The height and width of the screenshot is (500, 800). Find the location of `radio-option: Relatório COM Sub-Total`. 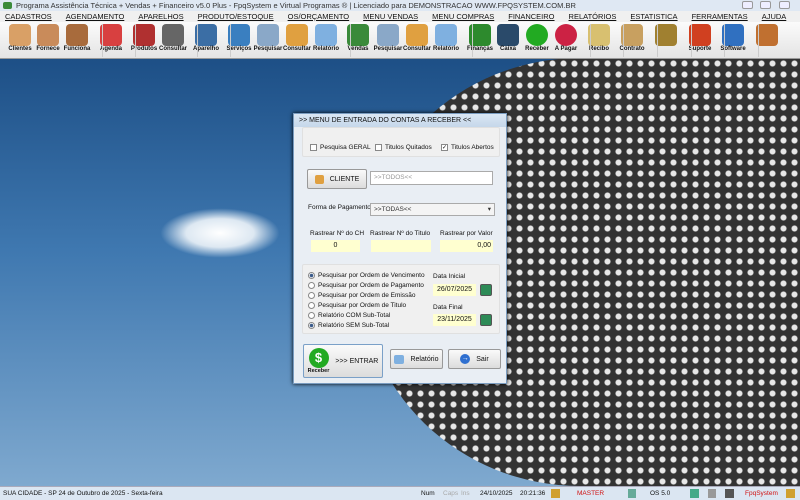

radio-option: Relatório COM Sub-Total is located at coordinates (349, 315).